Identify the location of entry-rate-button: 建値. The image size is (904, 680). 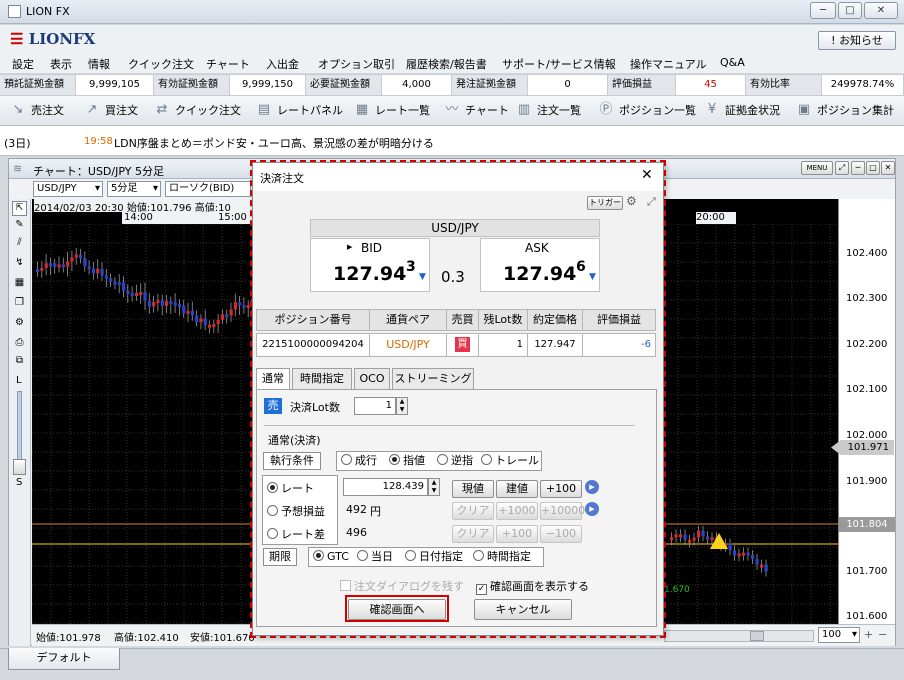
(517, 489).